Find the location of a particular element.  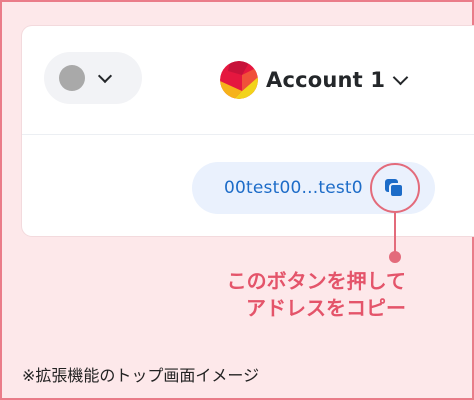

account-name: Account 1 is located at coordinates (326, 80).